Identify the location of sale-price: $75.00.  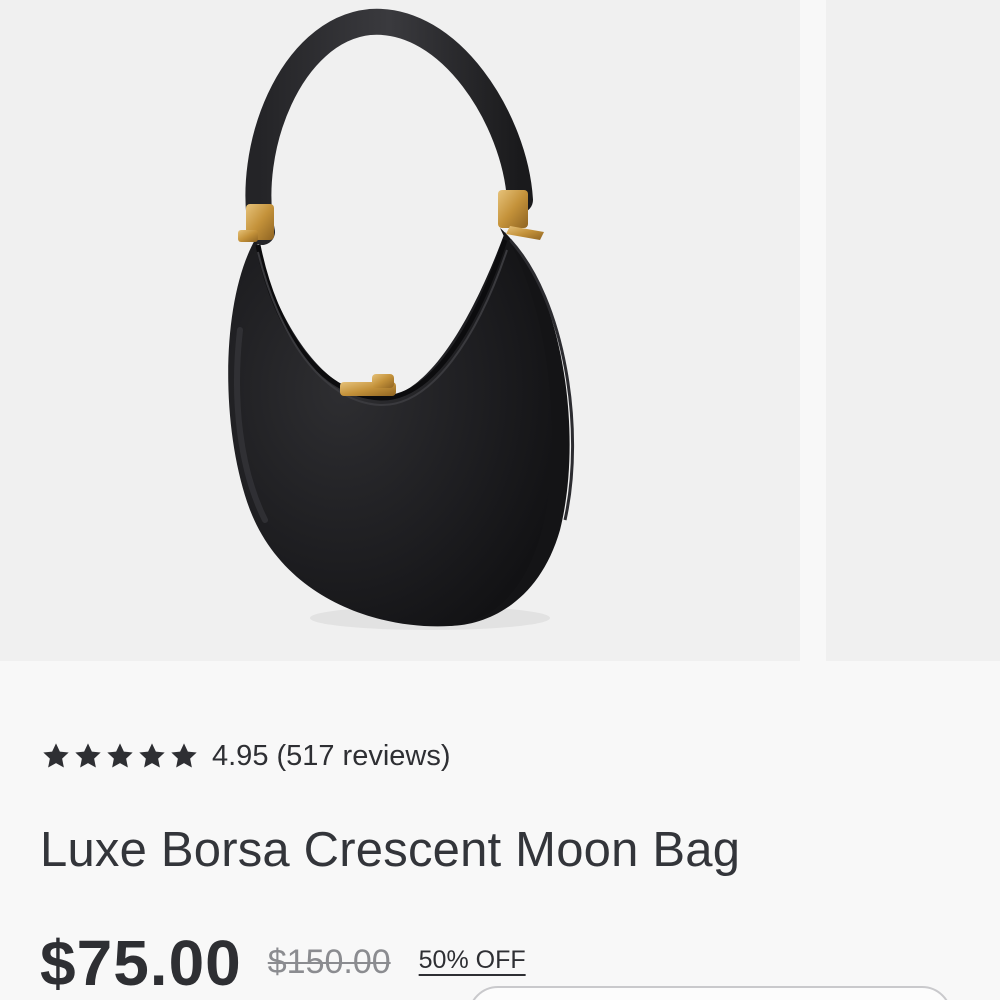
(141, 963).